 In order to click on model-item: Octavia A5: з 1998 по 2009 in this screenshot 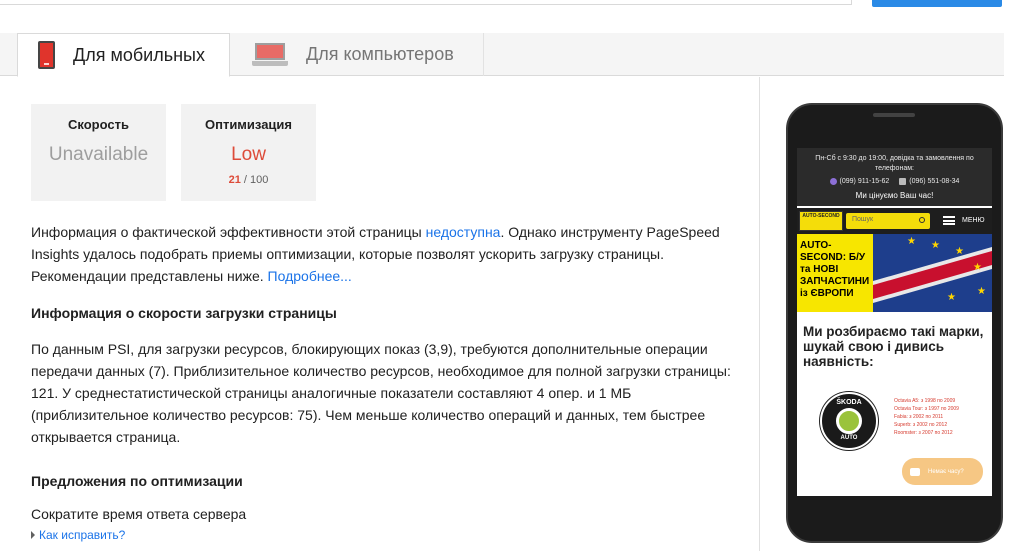, I will do `click(925, 401)`.